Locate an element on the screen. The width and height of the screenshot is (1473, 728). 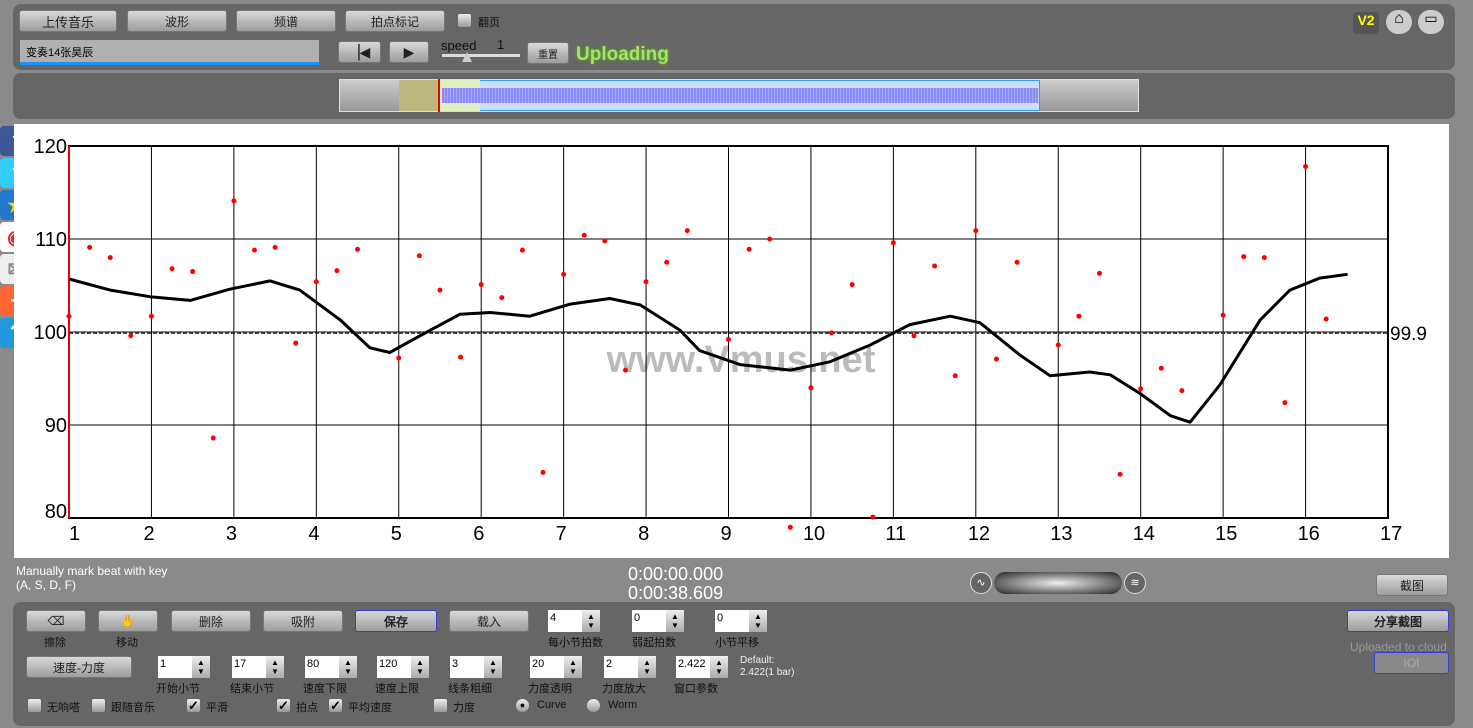
spinner-value: 4 is located at coordinates (565, 621).